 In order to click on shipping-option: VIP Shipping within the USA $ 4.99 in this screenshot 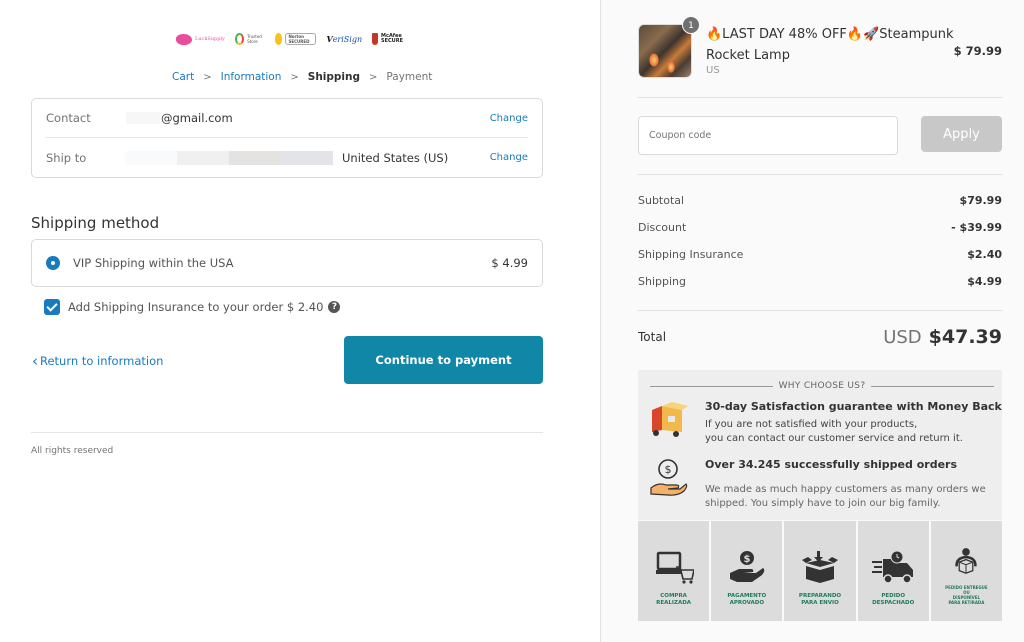, I will do `click(287, 263)`.